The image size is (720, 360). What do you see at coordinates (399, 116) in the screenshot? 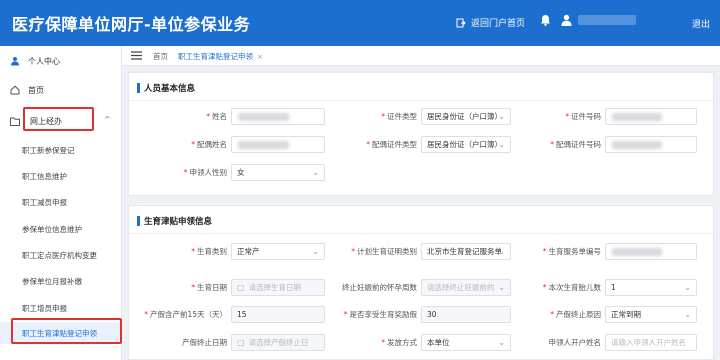
I see `id-type-label: * 证件类型` at bounding box center [399, 116].